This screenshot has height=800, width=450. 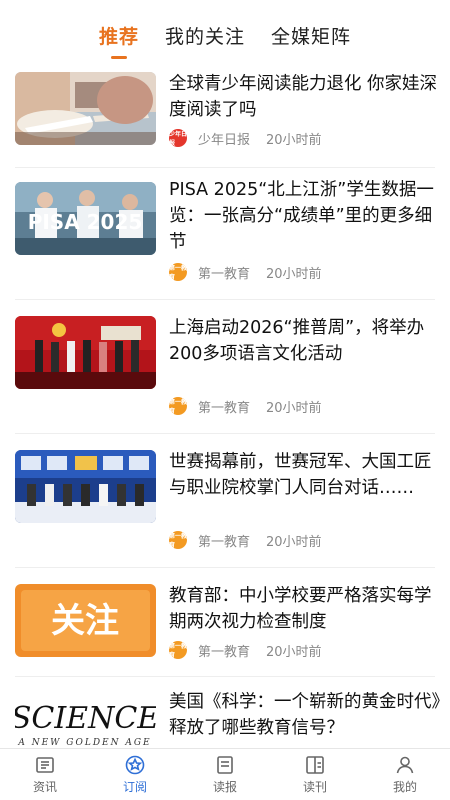 What do you see at coordinates (224, 140) in the screenshot?
I see `article-source: 少年日报` at bounding box center [224, 140].